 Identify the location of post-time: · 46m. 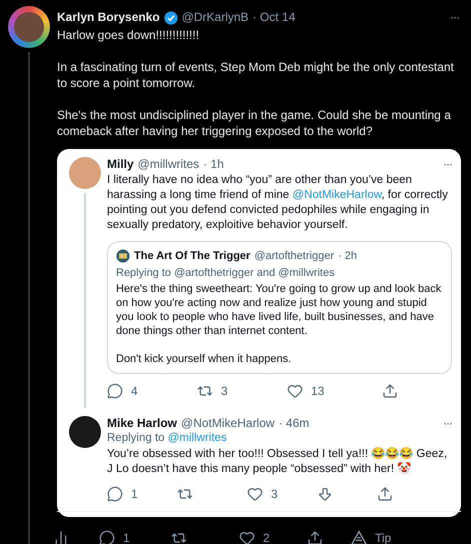
(294, 423).